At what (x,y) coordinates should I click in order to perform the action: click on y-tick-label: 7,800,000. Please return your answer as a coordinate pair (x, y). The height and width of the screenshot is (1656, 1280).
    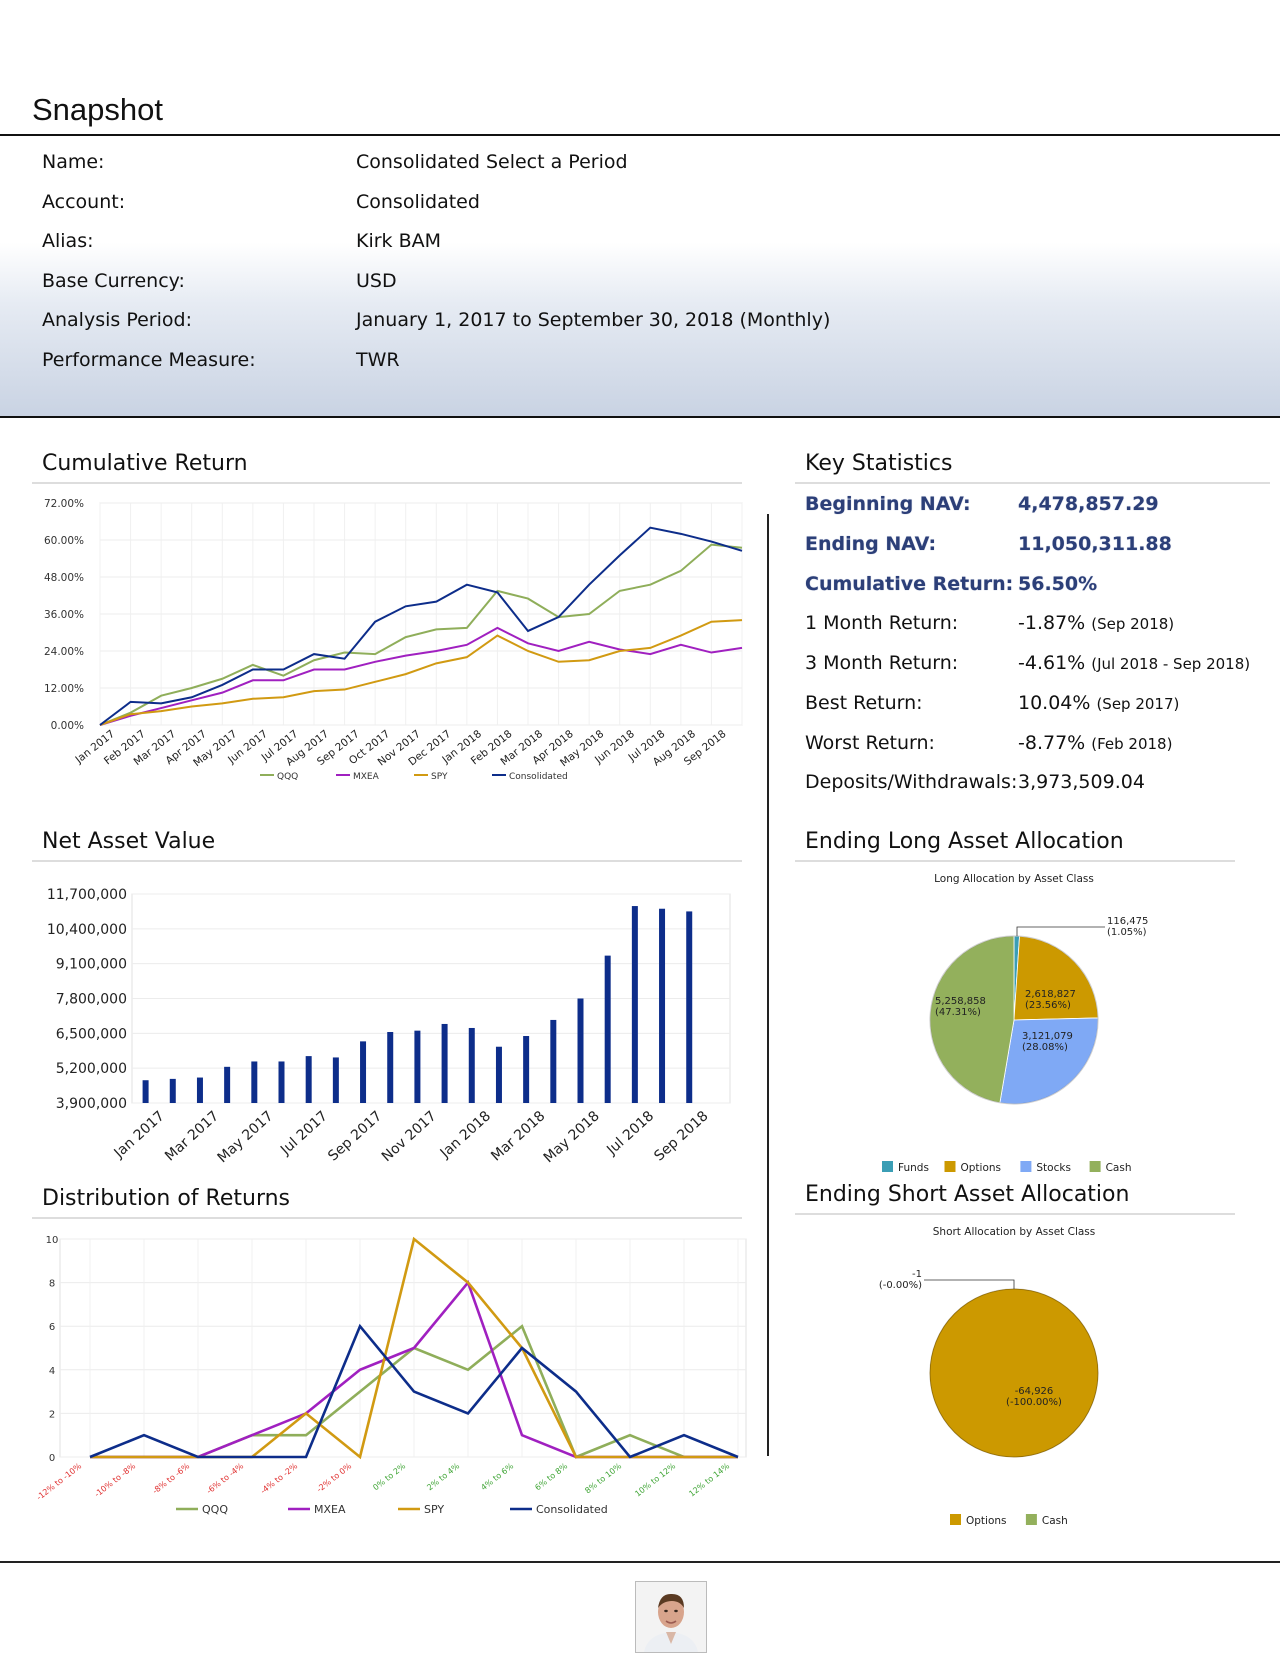
    Looking at the image, I should click on (91, 1000).